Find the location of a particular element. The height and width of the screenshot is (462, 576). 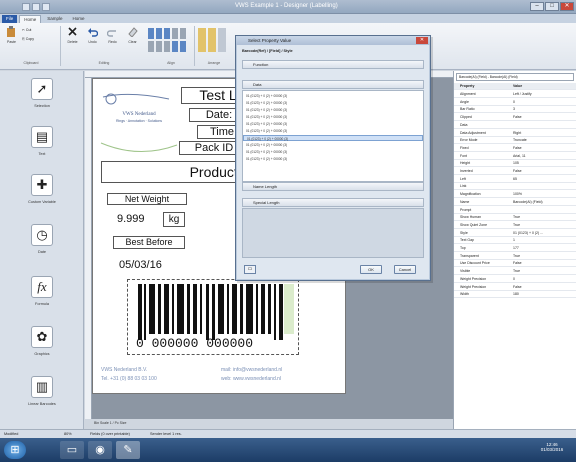

property-value: 100% is located at coordinates (544, 194).